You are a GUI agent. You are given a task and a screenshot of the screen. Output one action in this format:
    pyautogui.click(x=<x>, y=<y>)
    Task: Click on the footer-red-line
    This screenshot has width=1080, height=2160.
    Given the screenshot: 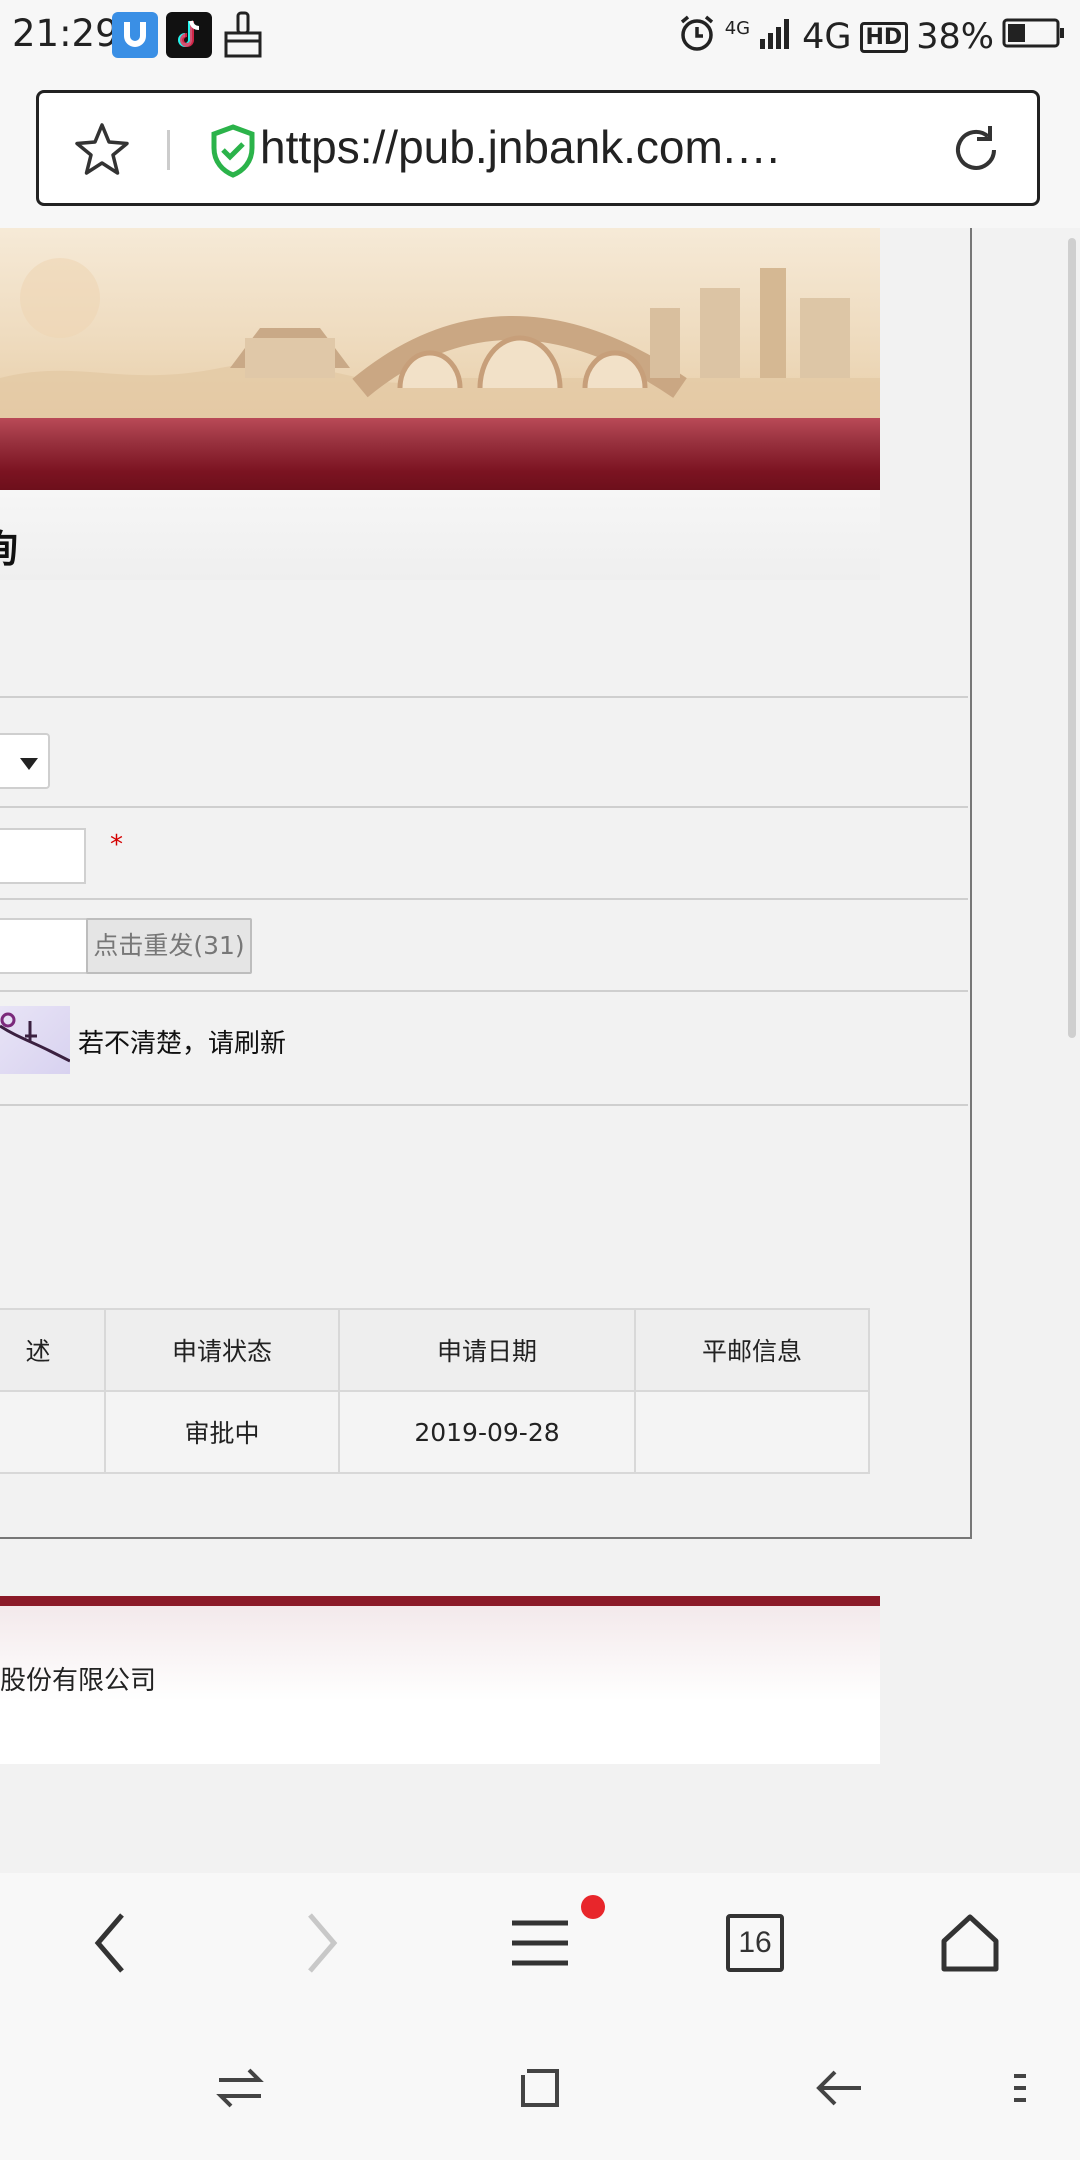 What is the action you would take?
    pyautogui.click(x=440, y=1601)
    